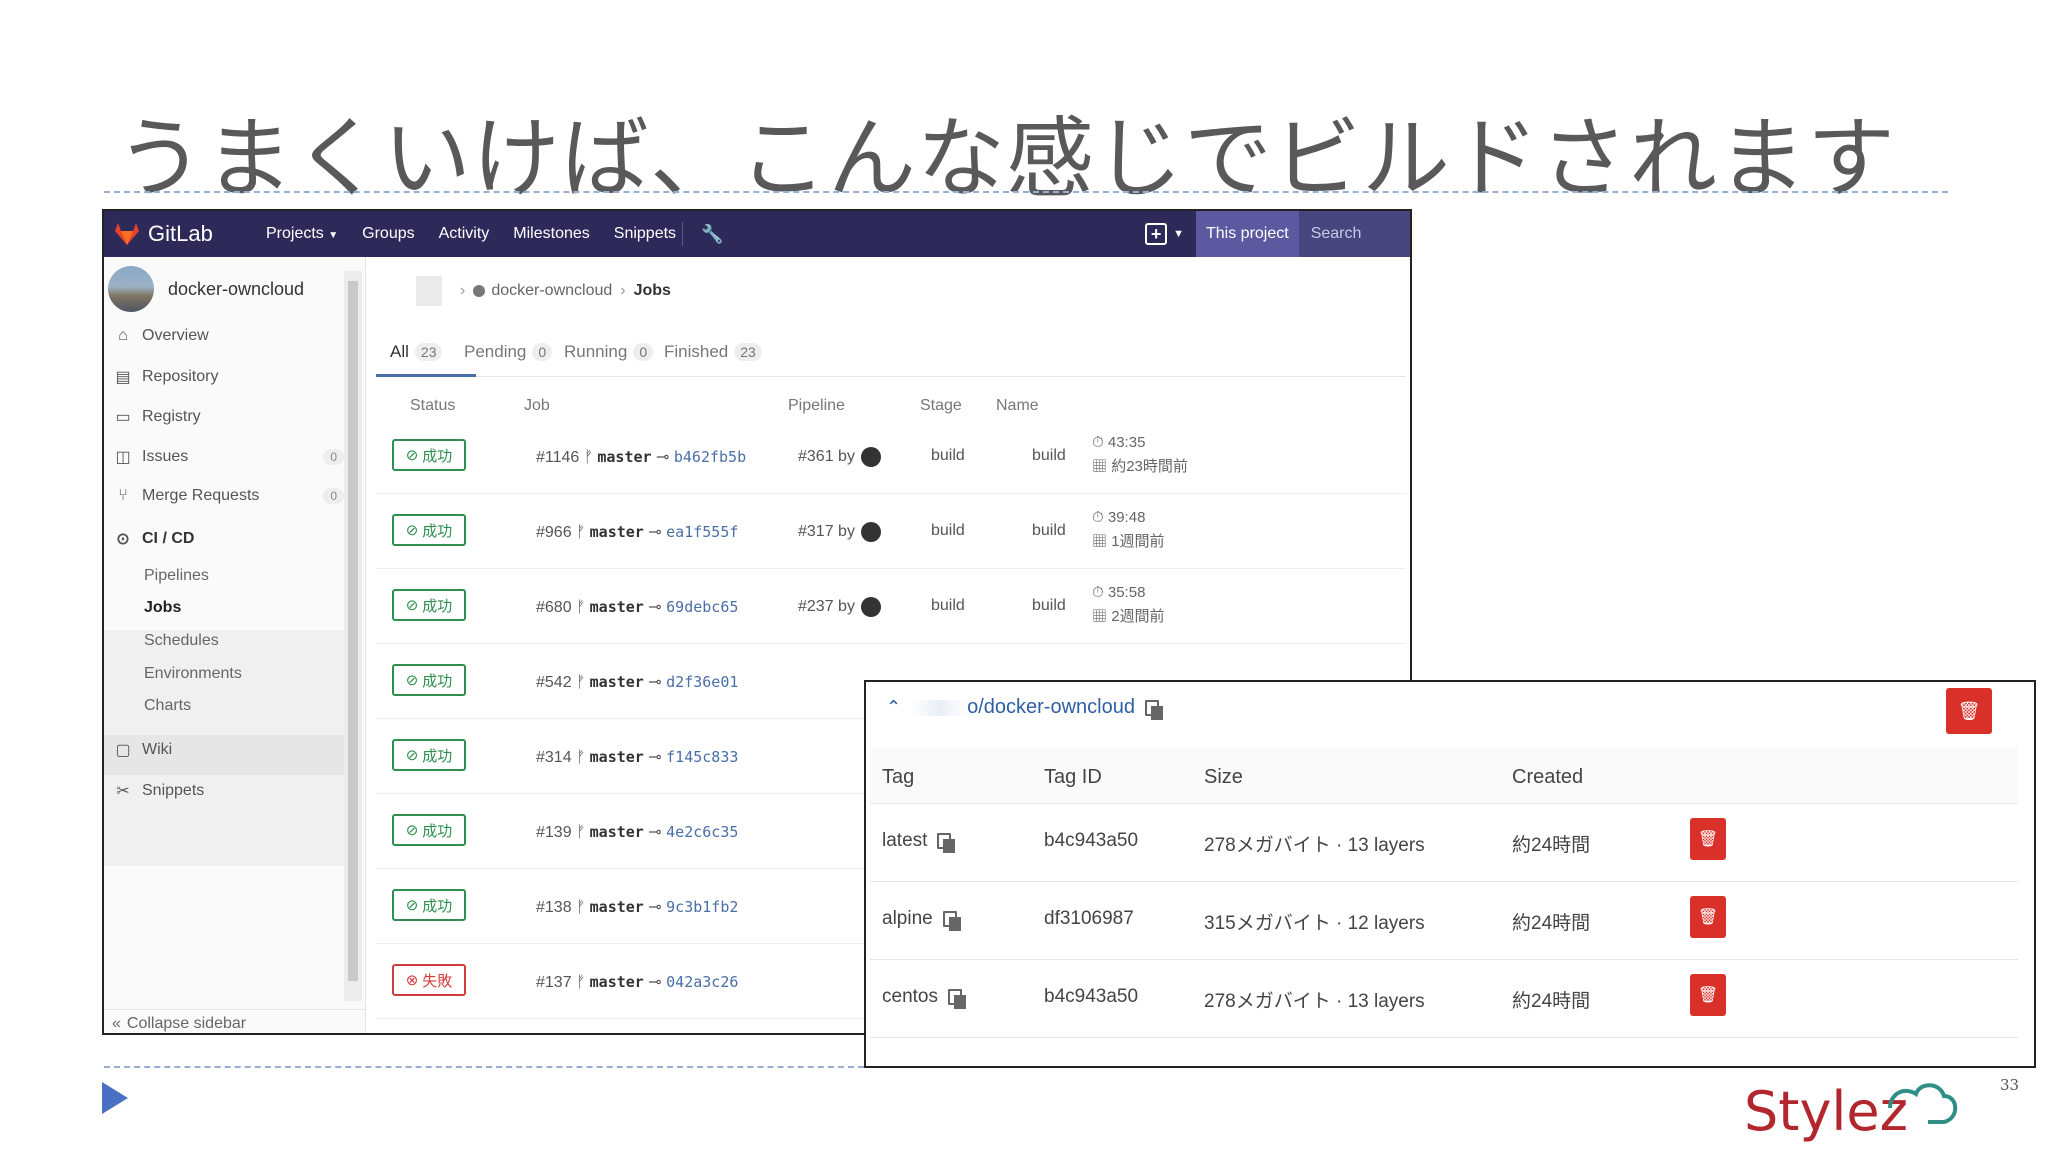 The width and height of the screenshot is (2048, 1152). I want to click on gitlab-logo: GitLab, so click(179, 234).